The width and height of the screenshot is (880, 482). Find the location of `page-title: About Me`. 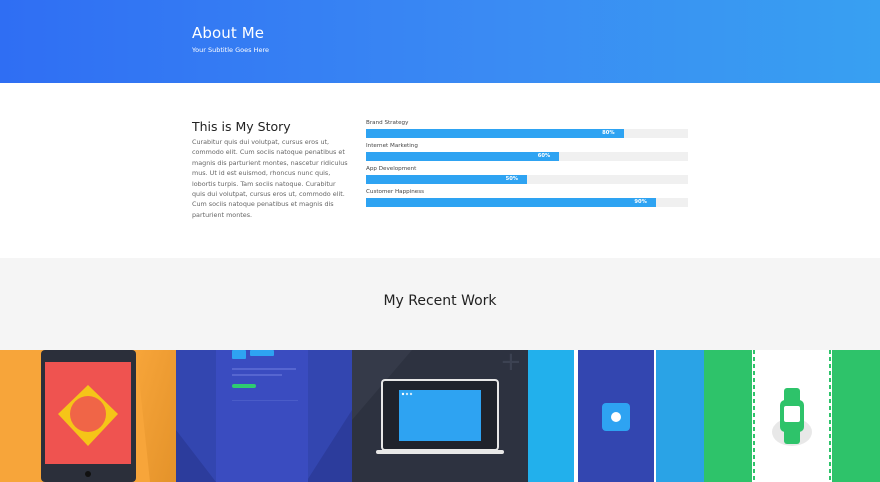

page-title: About Me is located at coordinates (228, 33).